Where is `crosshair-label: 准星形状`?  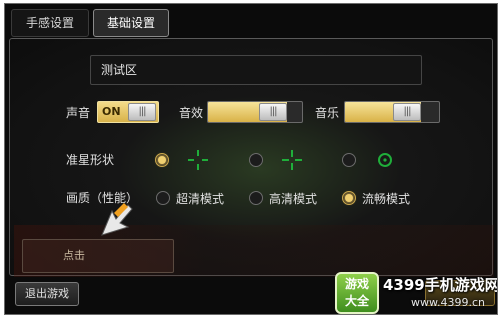 crosshair-label: 准星形状 is located at coordinates (90, 160).